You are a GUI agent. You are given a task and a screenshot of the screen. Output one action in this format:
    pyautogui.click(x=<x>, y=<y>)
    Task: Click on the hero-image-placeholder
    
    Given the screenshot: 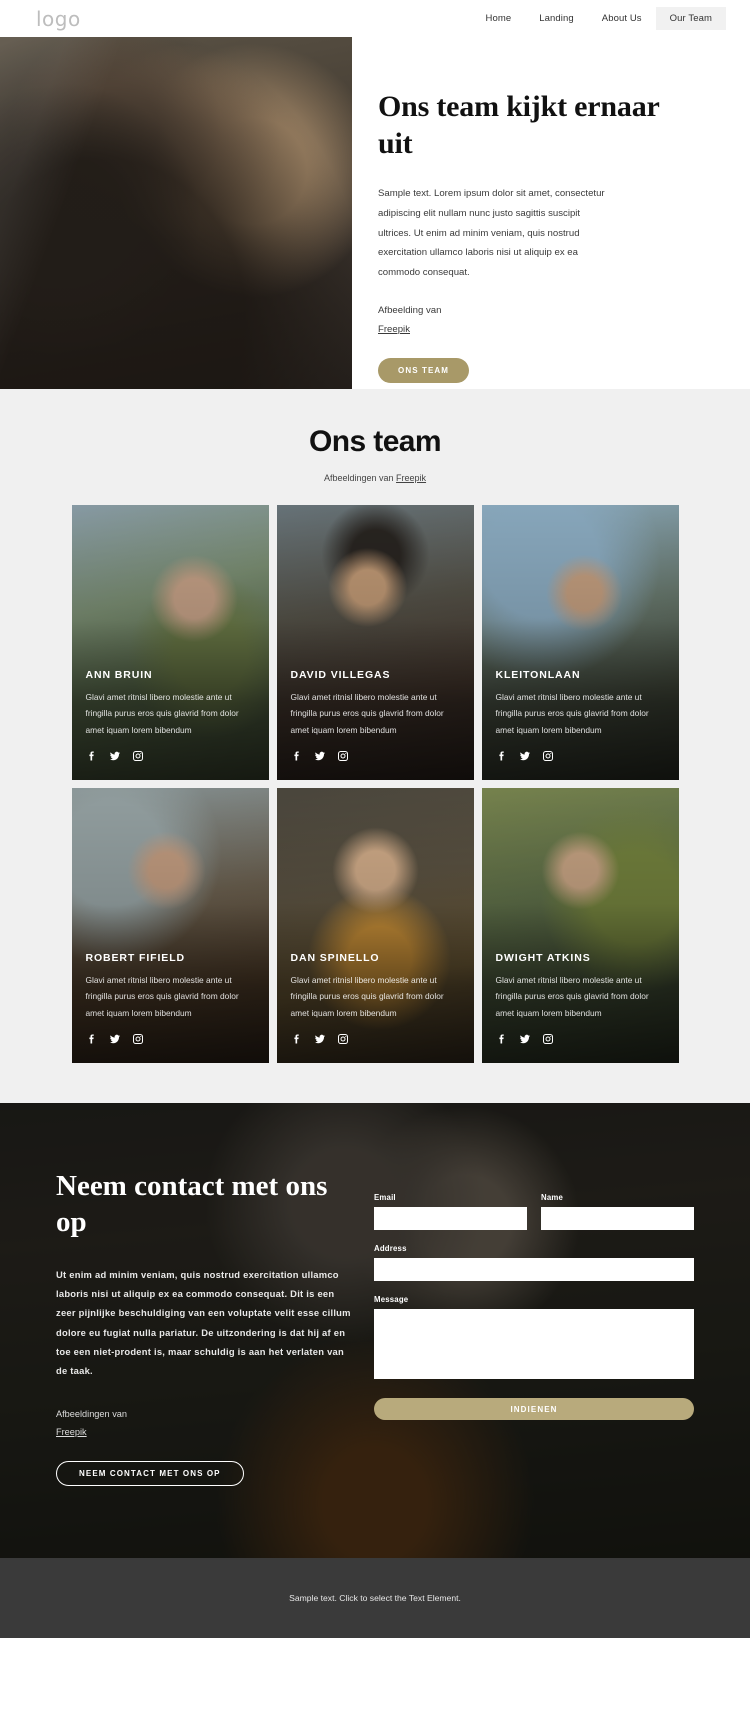 What is the action you would take?
    pyautogui.click(x=176, y=213)
    